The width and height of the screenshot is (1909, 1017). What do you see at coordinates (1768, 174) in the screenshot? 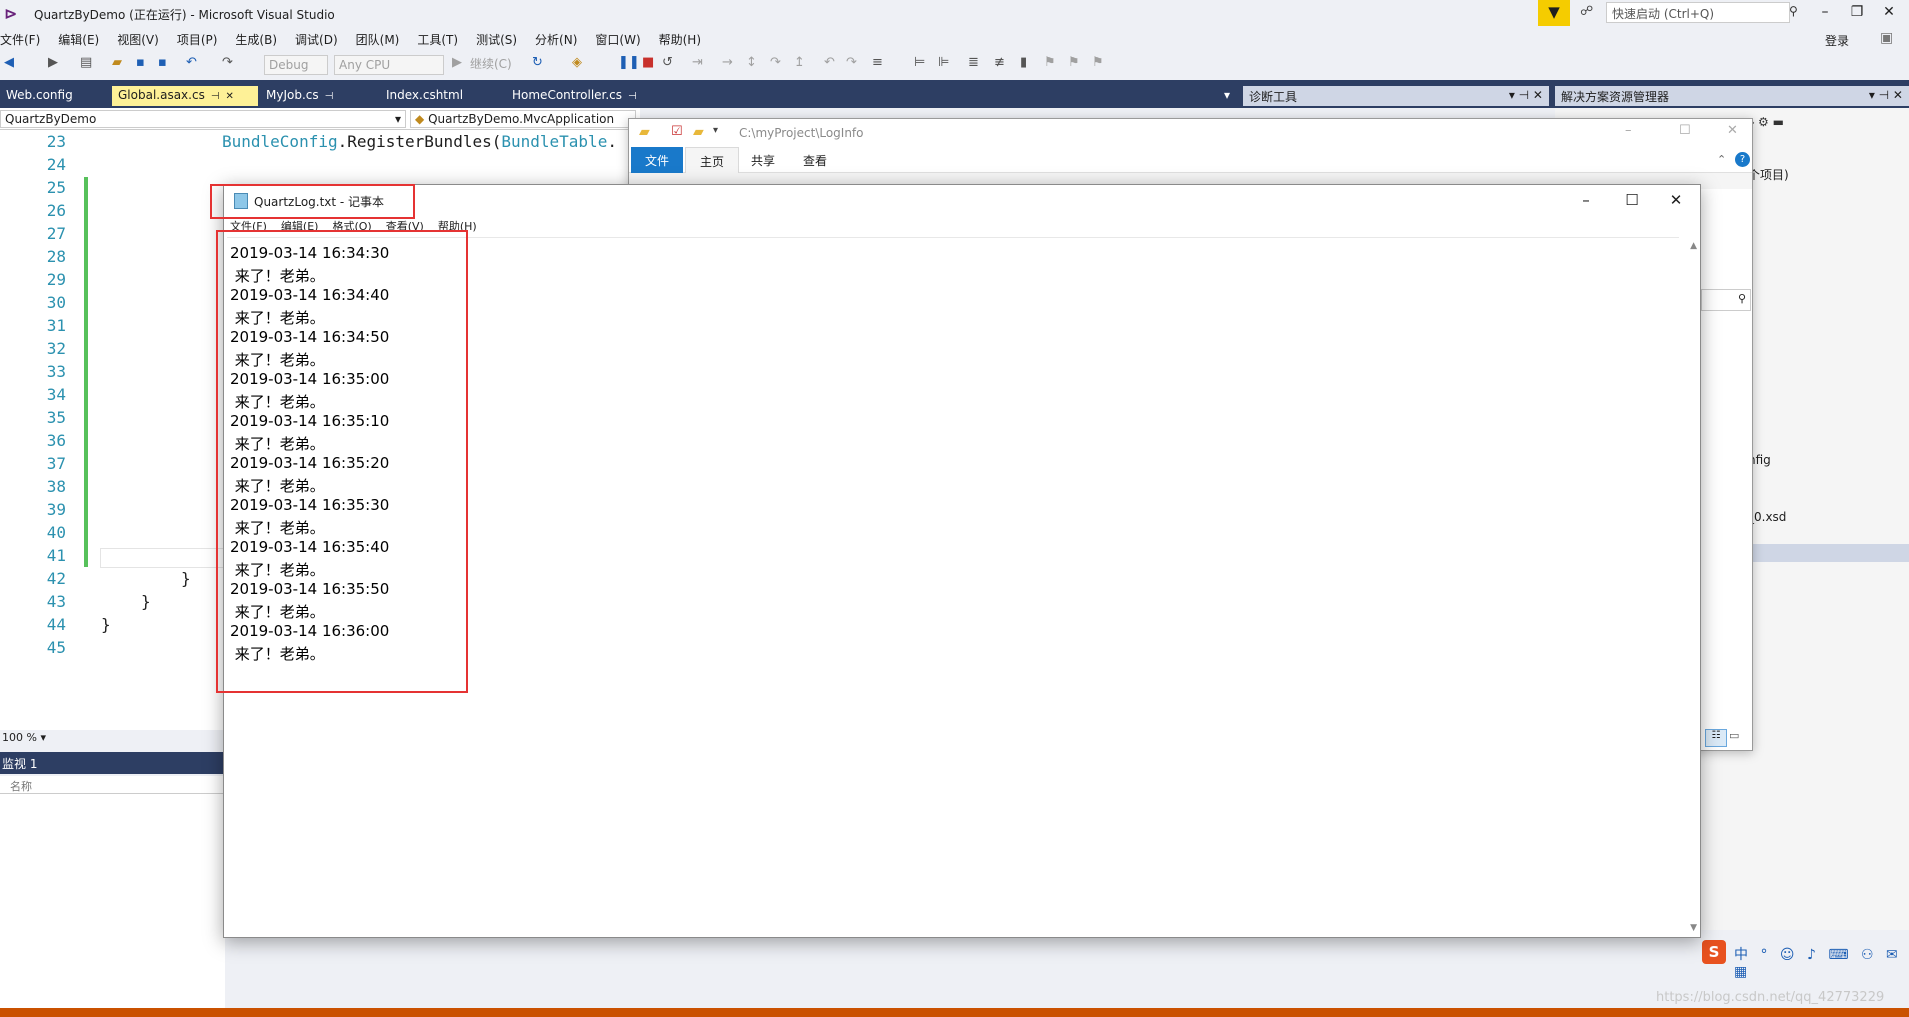
I see `solution-item-fragment: 个项目)` at bounding box center [1768, 174].